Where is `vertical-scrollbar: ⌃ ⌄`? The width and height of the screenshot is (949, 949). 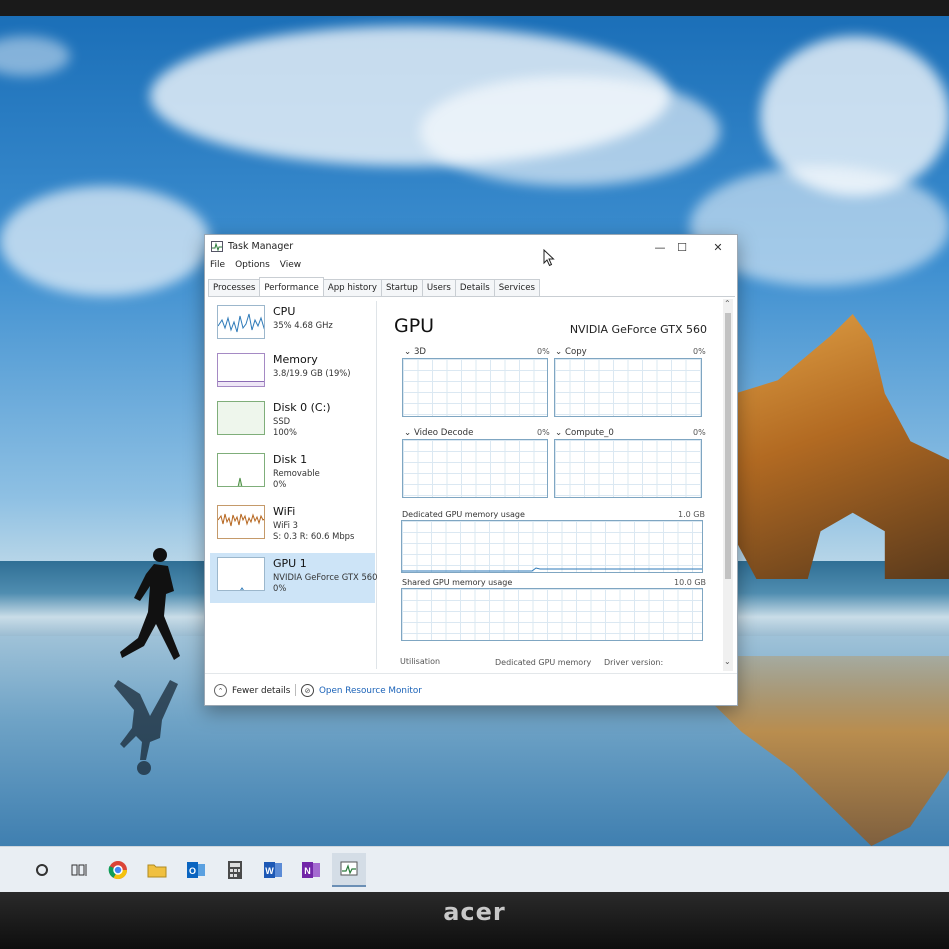 vertical-scrollbar: ⌃ ⌄ is located at coordinates (728, 485).